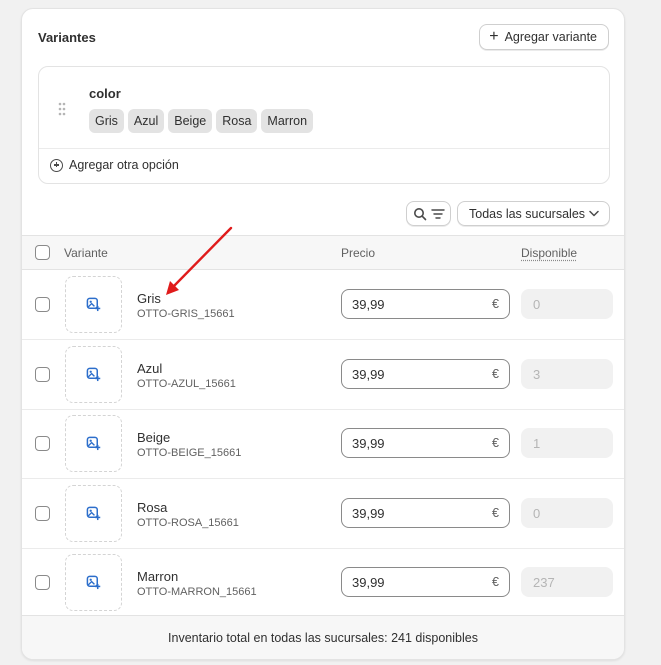 This screenshot has width=661, height=665. I want to click on add-variant-button: + Agregar variante, so click(544, 37).